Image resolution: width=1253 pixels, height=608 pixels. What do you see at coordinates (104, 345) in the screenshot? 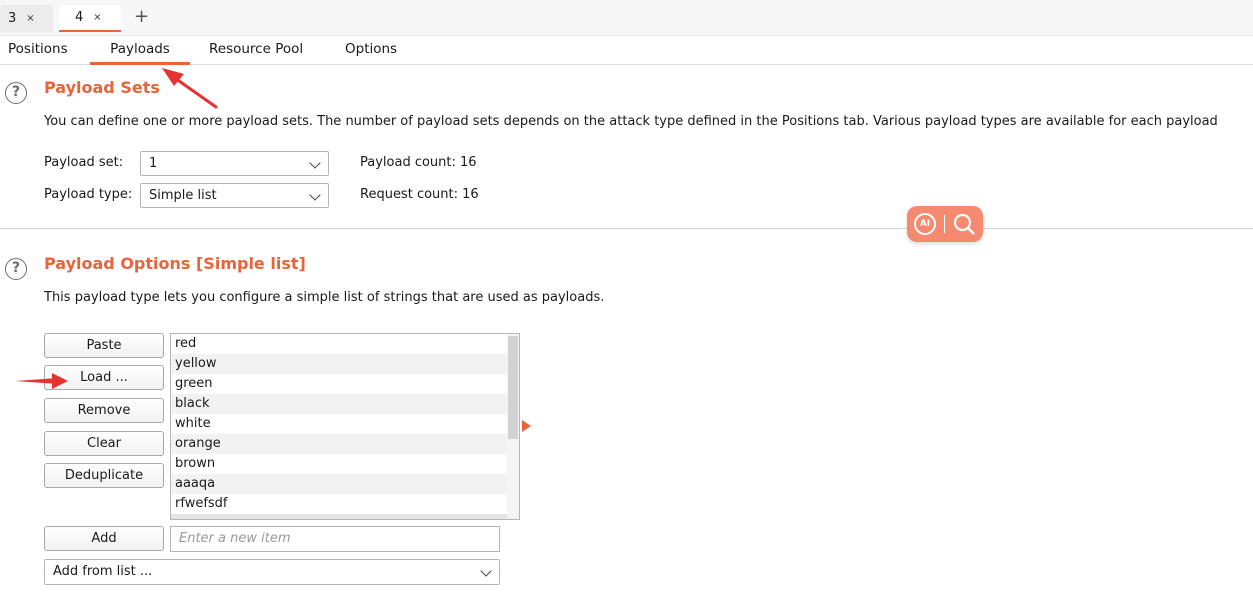
I see `paste-button: Paste` at bounding box center [104, 345].